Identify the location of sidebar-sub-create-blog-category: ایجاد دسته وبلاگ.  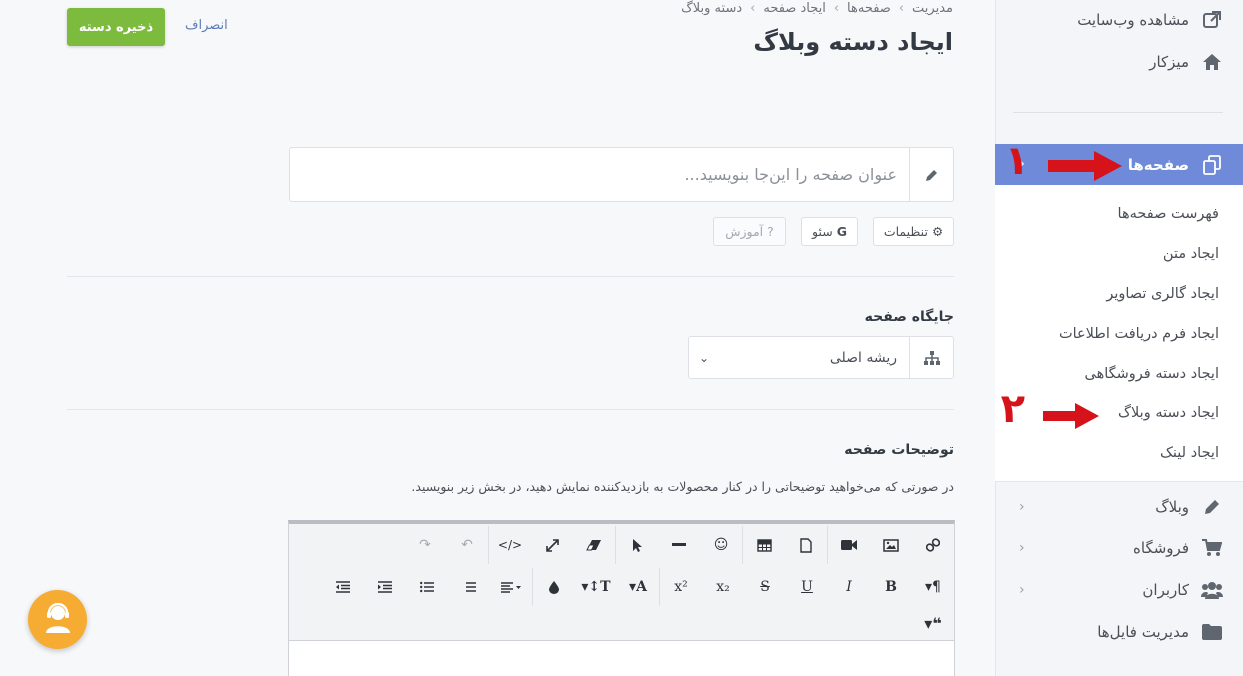
(1119, 413).